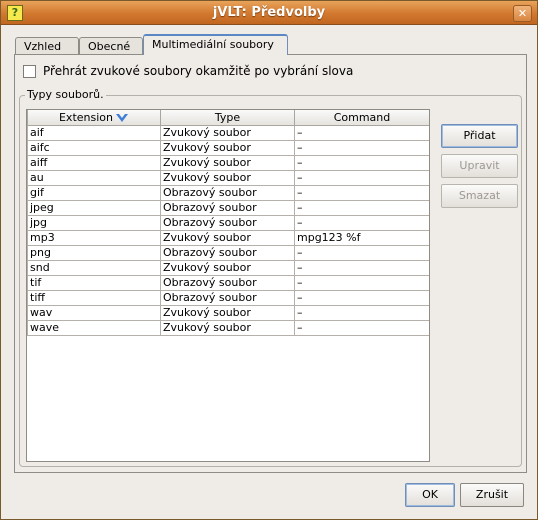 Image resolution: width=538 pixels, height=520 pixels. I want to click on table-row: au Zvukový soubor –, so click(228, 177).